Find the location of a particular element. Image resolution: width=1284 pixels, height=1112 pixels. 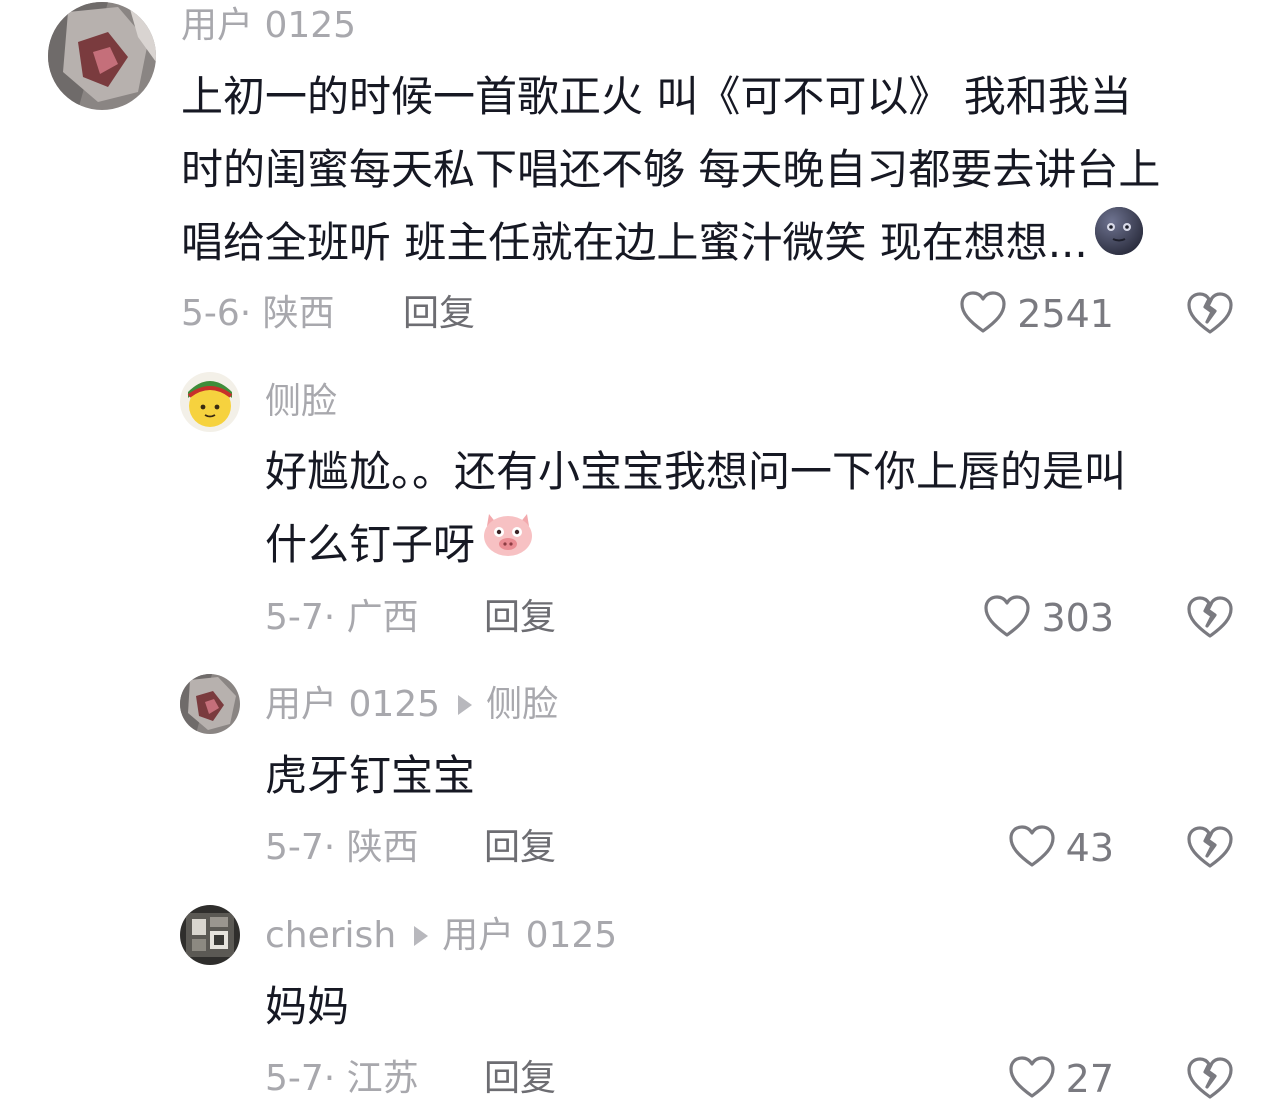

username: 侧脸 is located at coordinates (301, 402).